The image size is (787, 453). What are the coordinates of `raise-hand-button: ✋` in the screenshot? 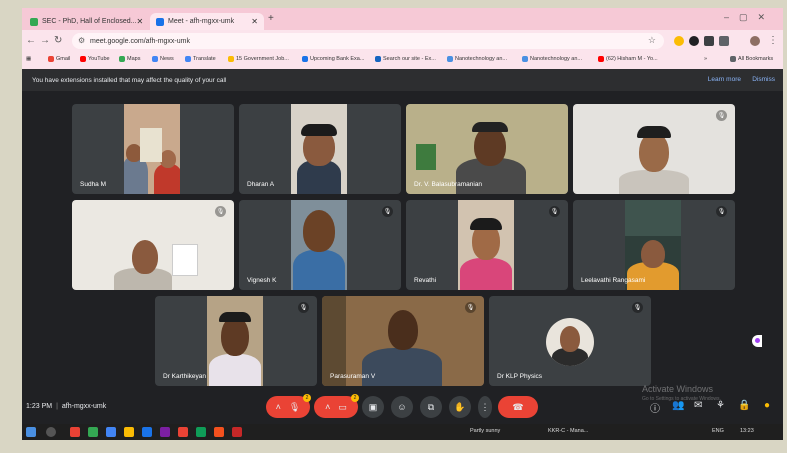 It's located at (460, 407).